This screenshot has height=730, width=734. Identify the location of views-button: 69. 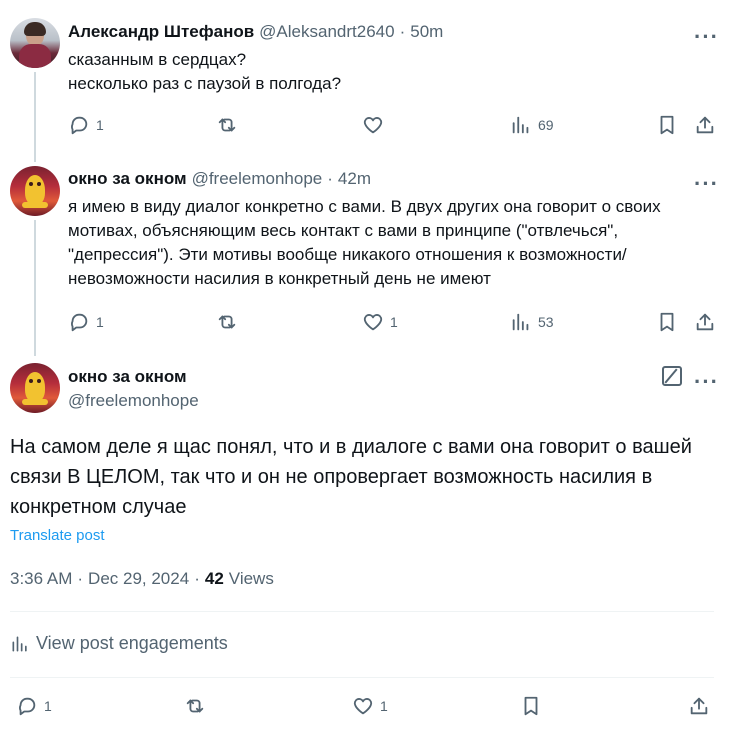
(532, 125).